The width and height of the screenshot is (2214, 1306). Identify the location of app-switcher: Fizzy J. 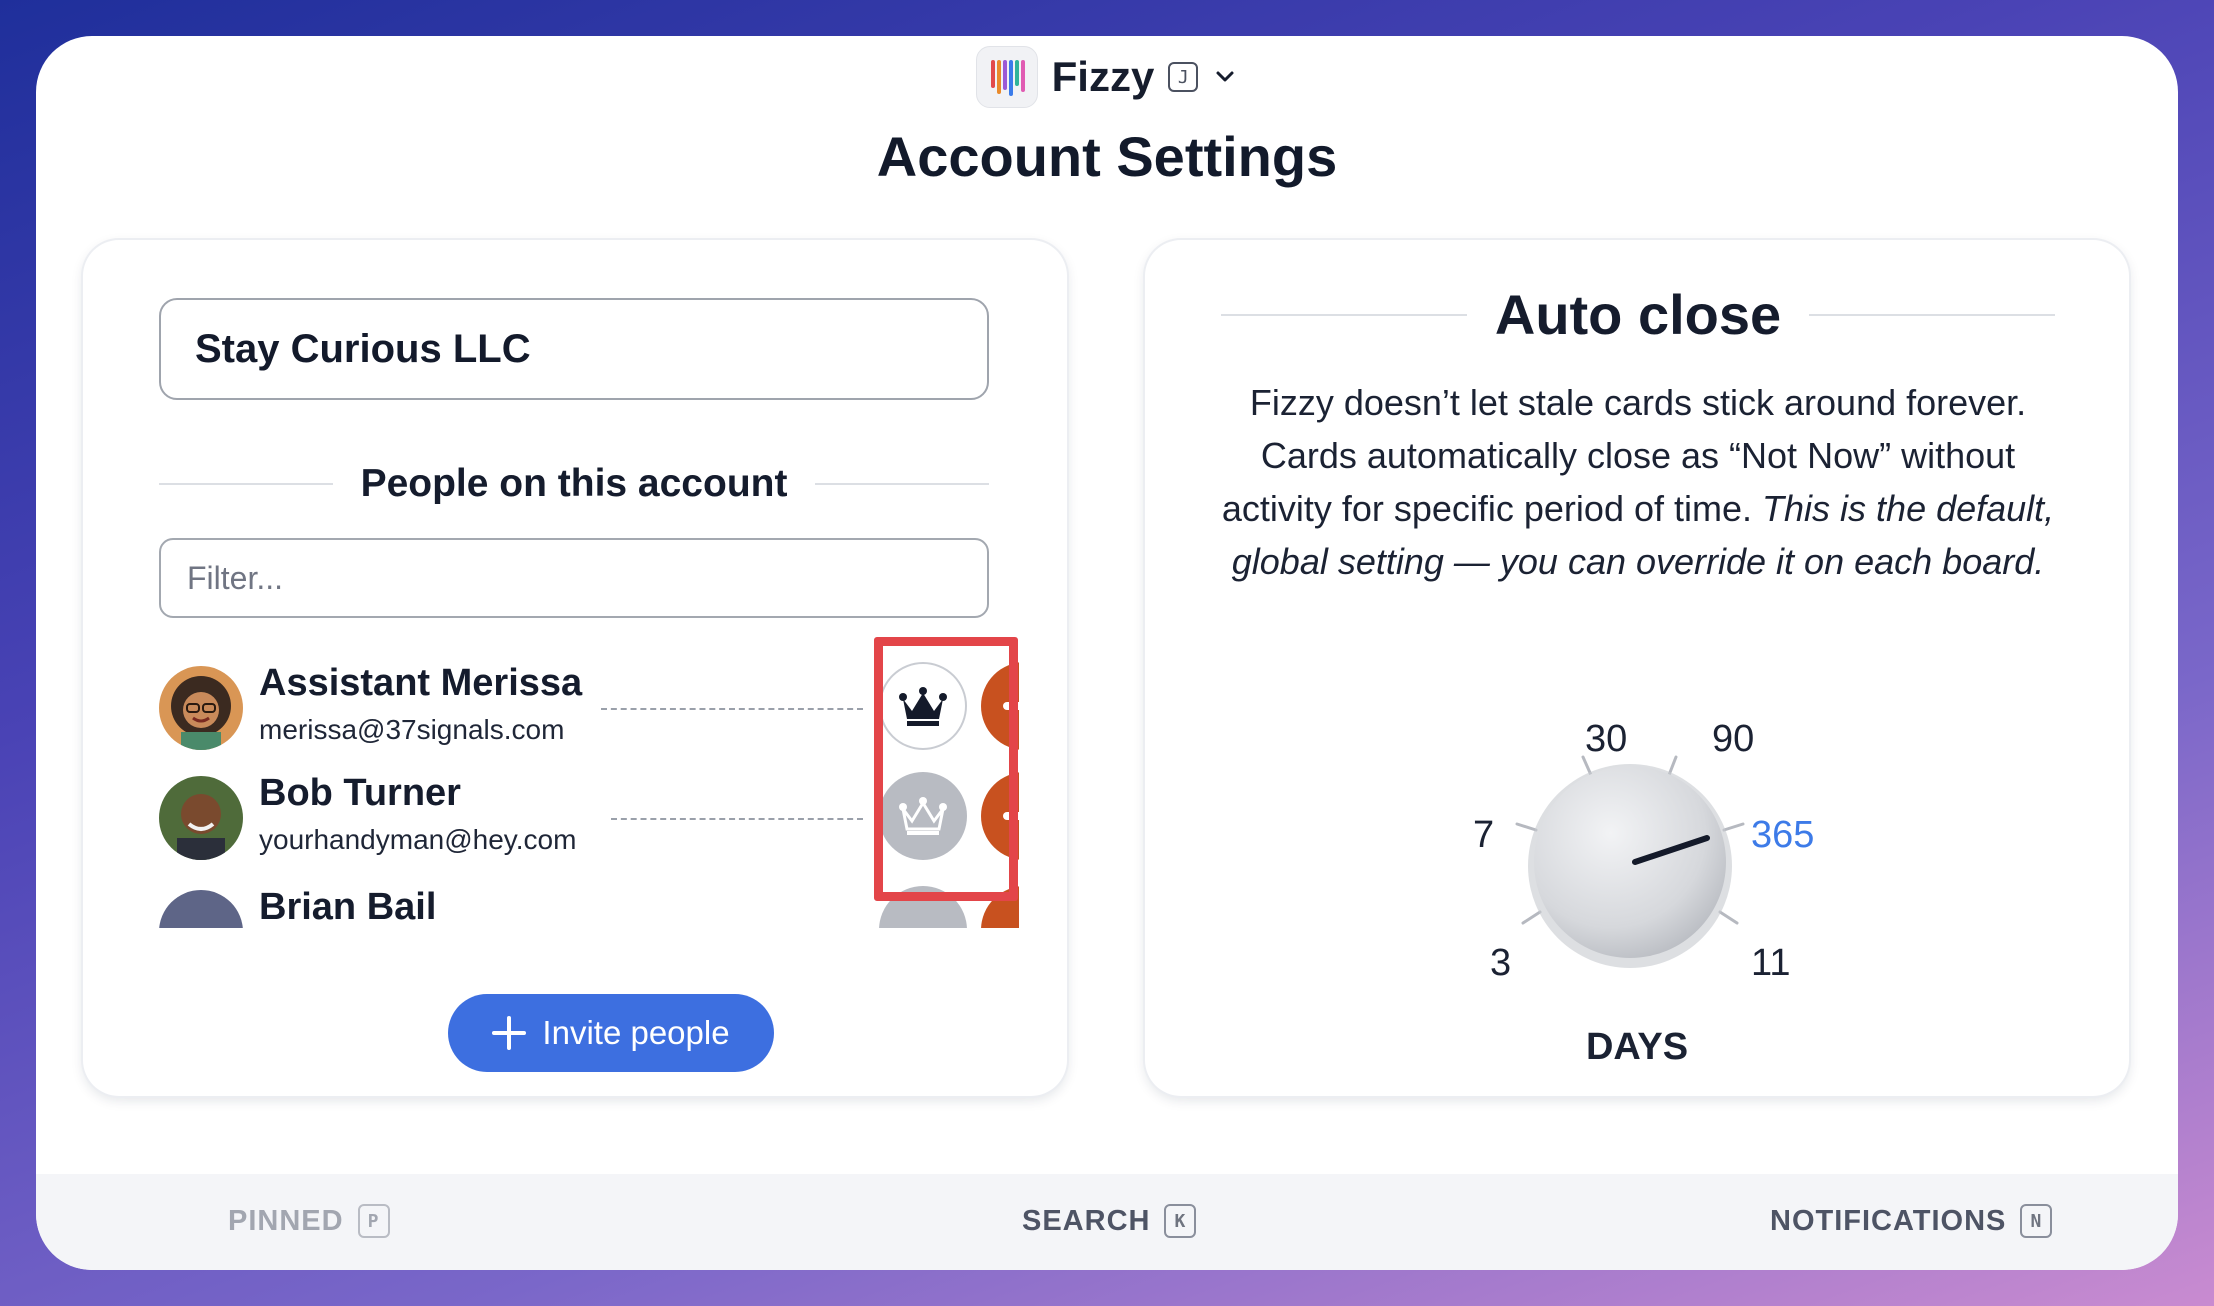
(1107, 77).